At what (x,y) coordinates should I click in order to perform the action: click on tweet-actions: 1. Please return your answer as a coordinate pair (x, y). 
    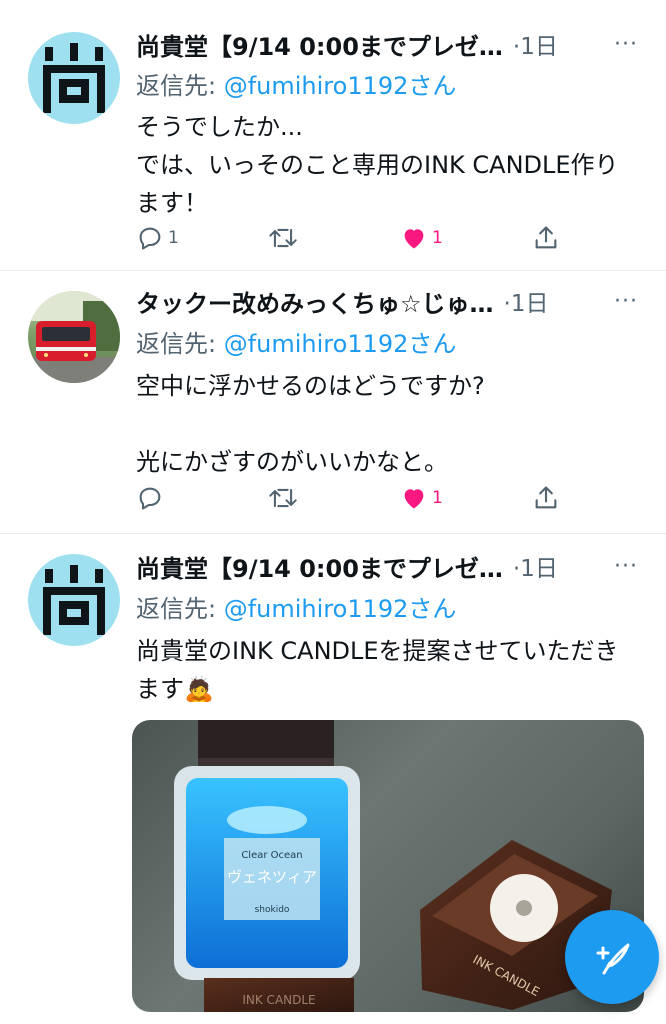
    Looking at the image, I should click on (381, 502).